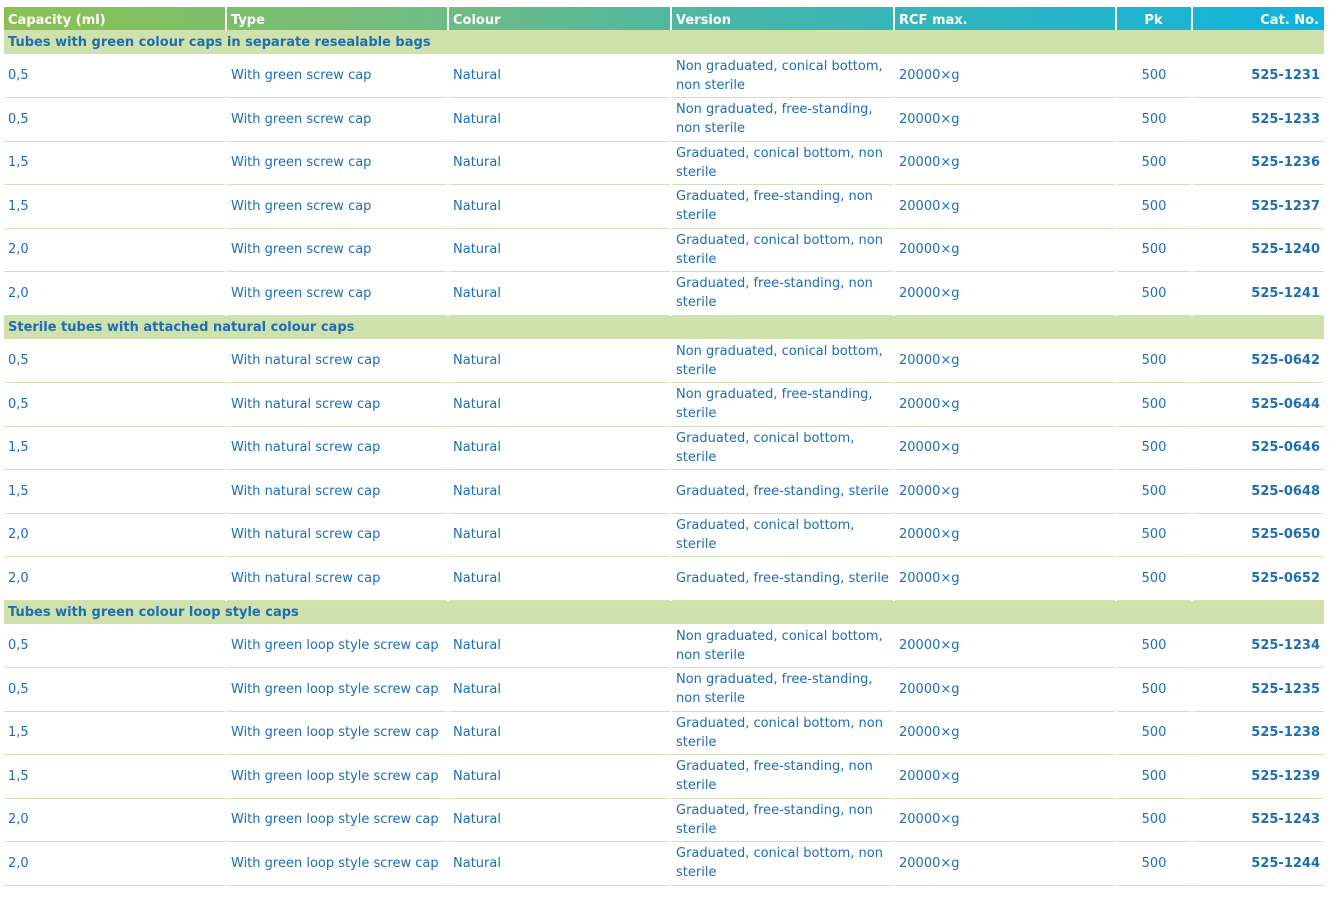 This screenshot has width=1338, height=898. What do you see at coordinates (1257, 733) in the screenshot?
I see `cell-cat-no: 525-1238` at bounding box center [1257, 733].